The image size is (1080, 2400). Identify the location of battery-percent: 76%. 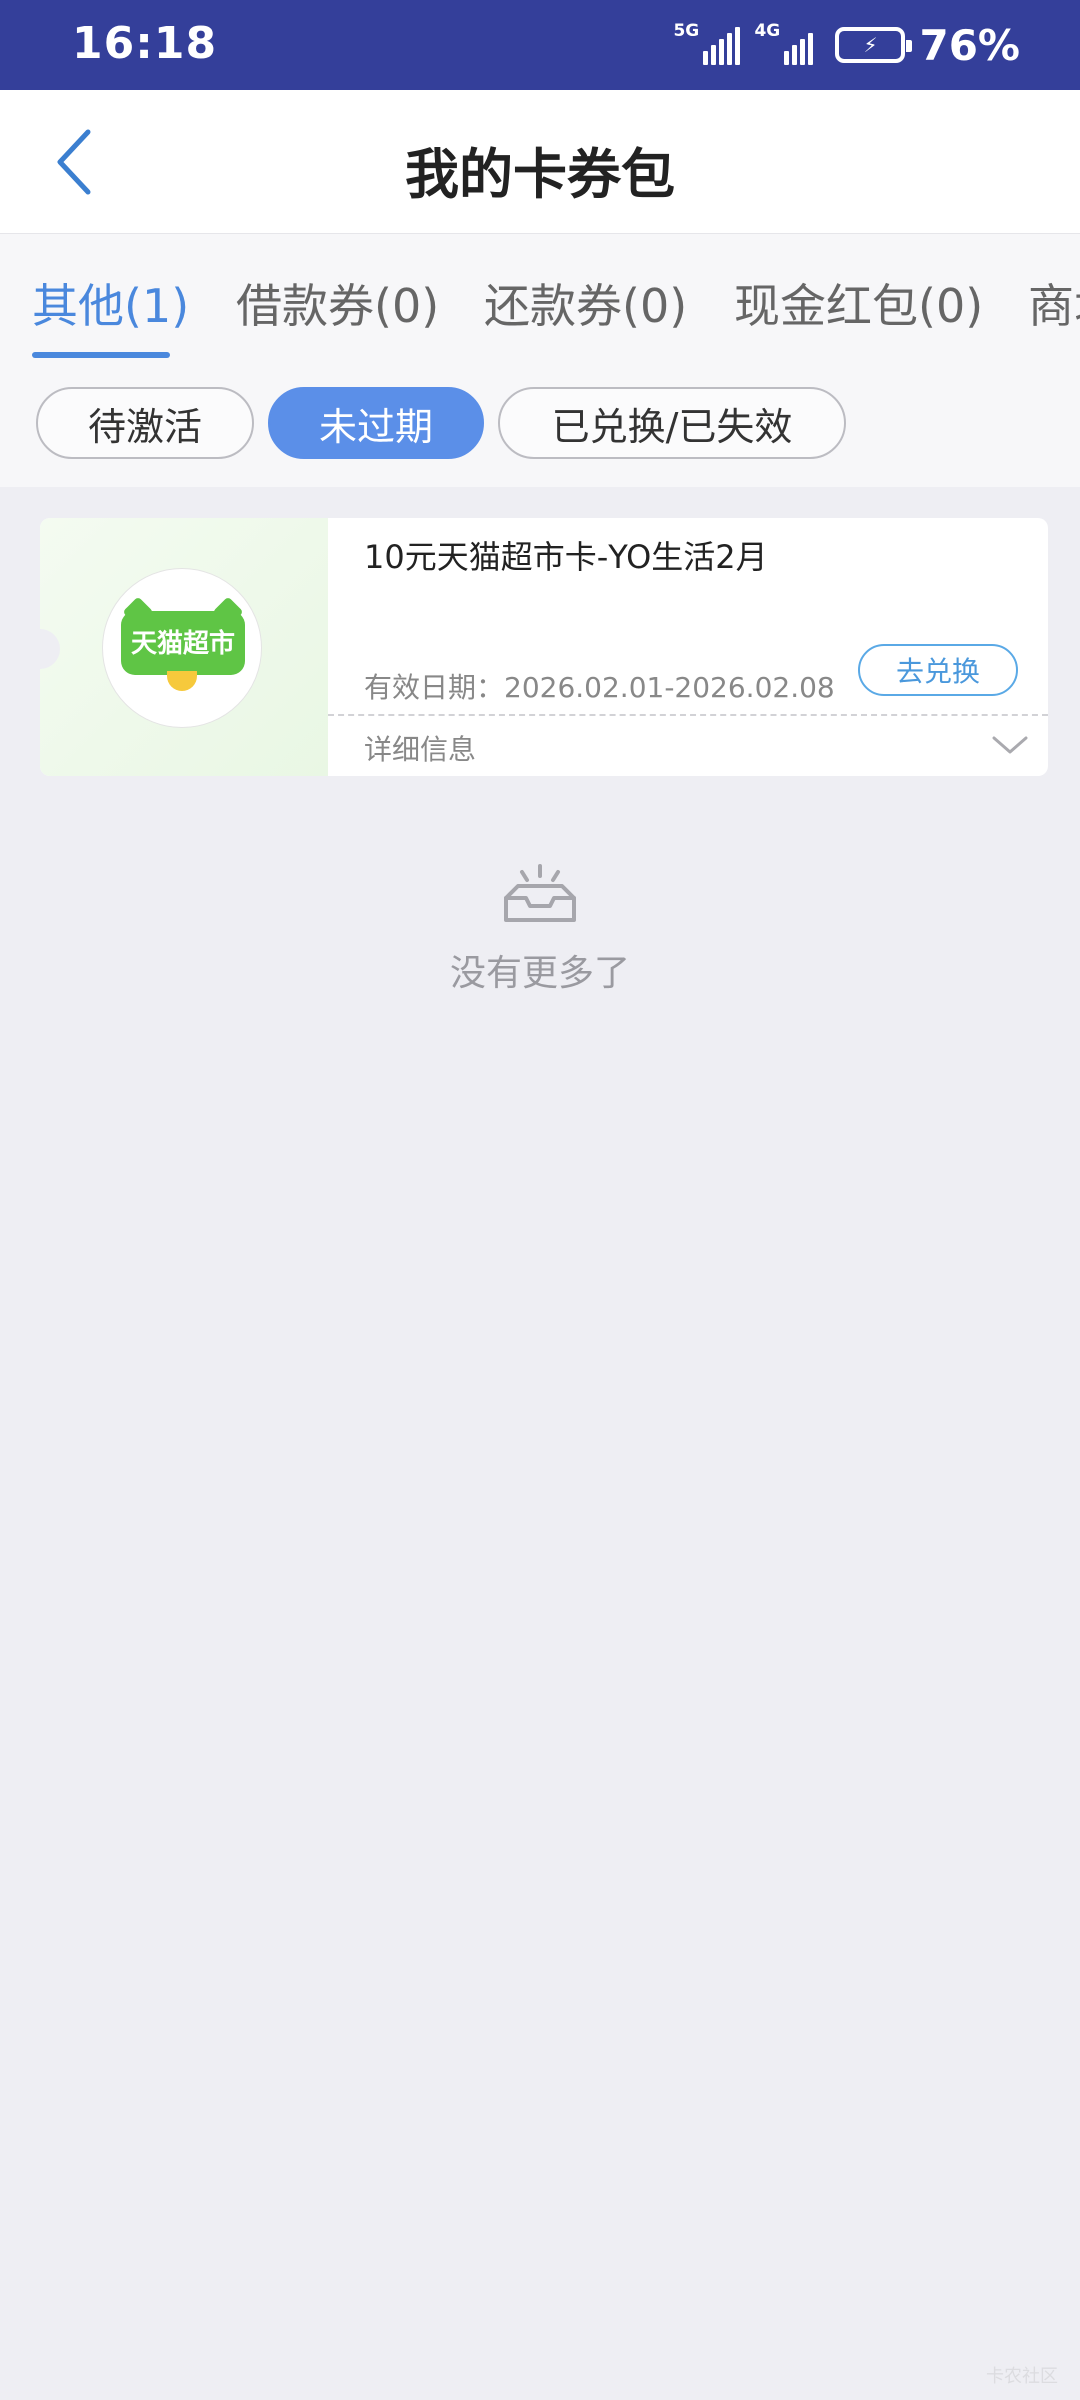
(969, 45).